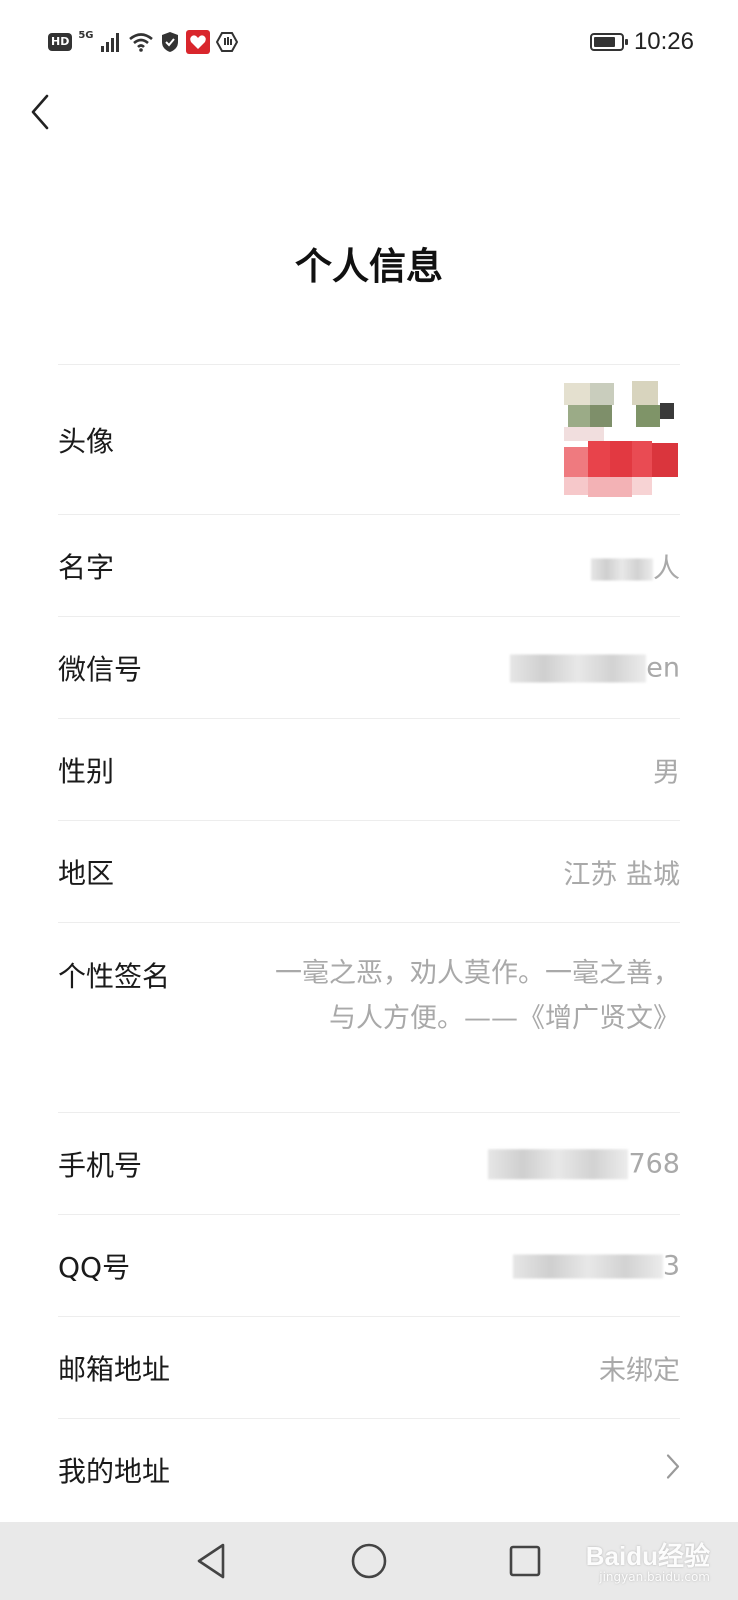  What do you see at coordinates (604, 42) in the screenshot?
I see `battery-level-fill` at bounding box center [604, 42].